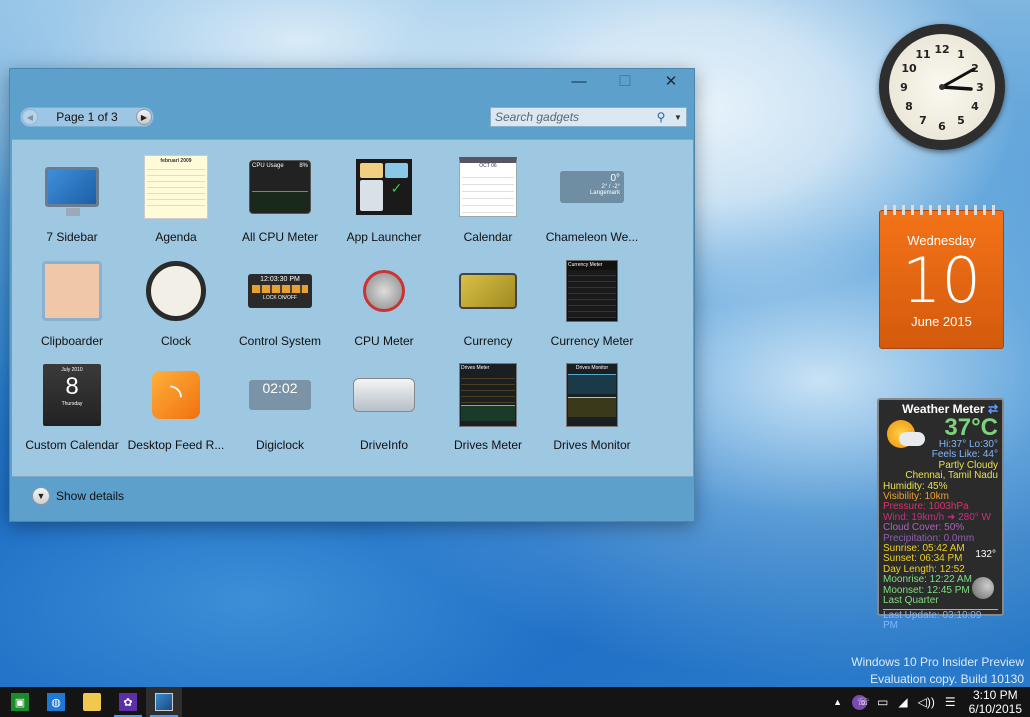 The image size is (1030, 717). What do you see at coordinates (384, 291) in the screenshot?
I see `cpu-gauge-thumbnail` at bounding box center [384, 291].